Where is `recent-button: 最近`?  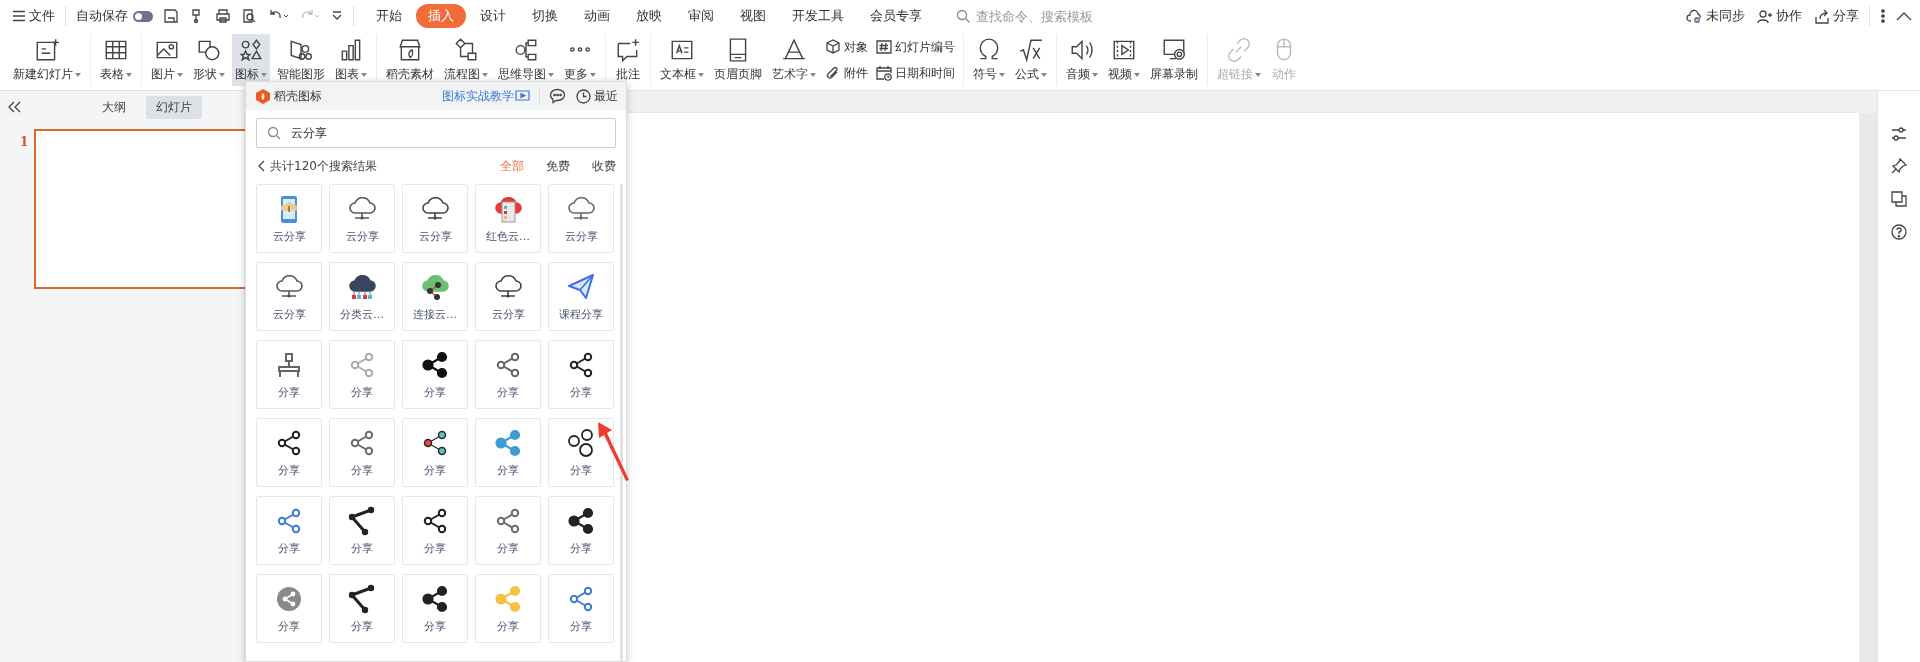
recent-button: 最近 is located at coordinates (597, 96).